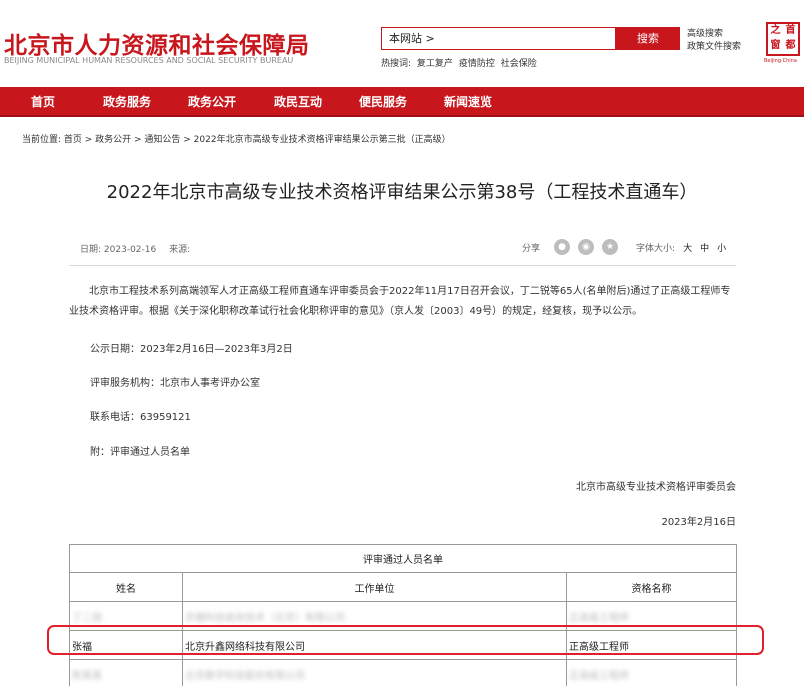 The image size is (804, 686). I want to click on contact-phone: 联系电话：63959121, so click(140, 417).